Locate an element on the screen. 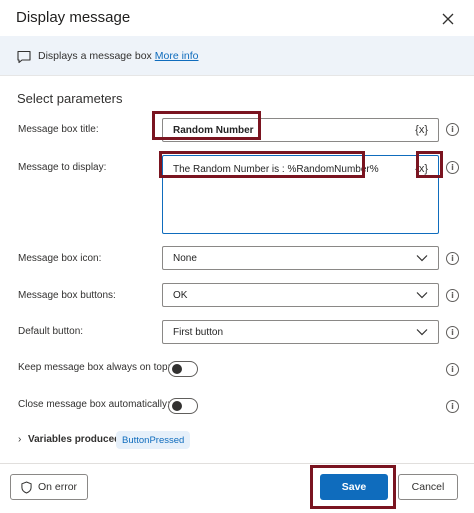 The width and height of the screenshot is (474, 513). highlight-save-button is located at coordinates (353, 487).